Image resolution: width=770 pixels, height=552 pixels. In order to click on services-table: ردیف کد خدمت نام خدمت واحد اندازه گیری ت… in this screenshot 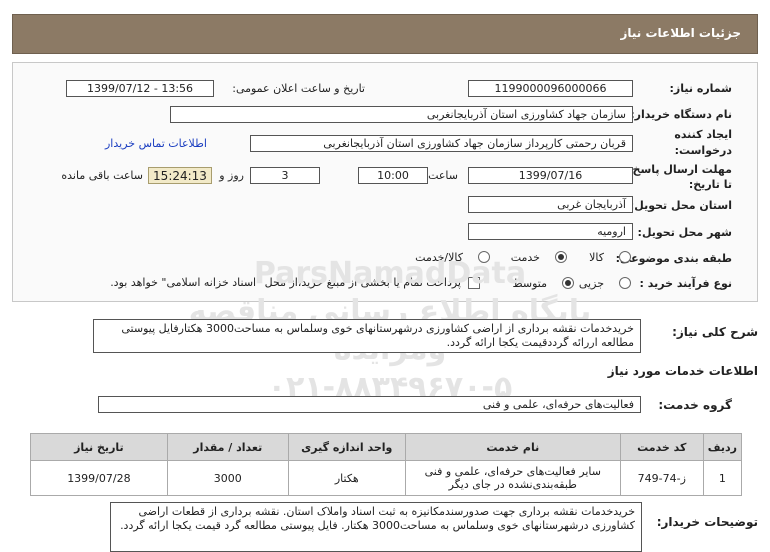, I will do `click(386, 464)`.